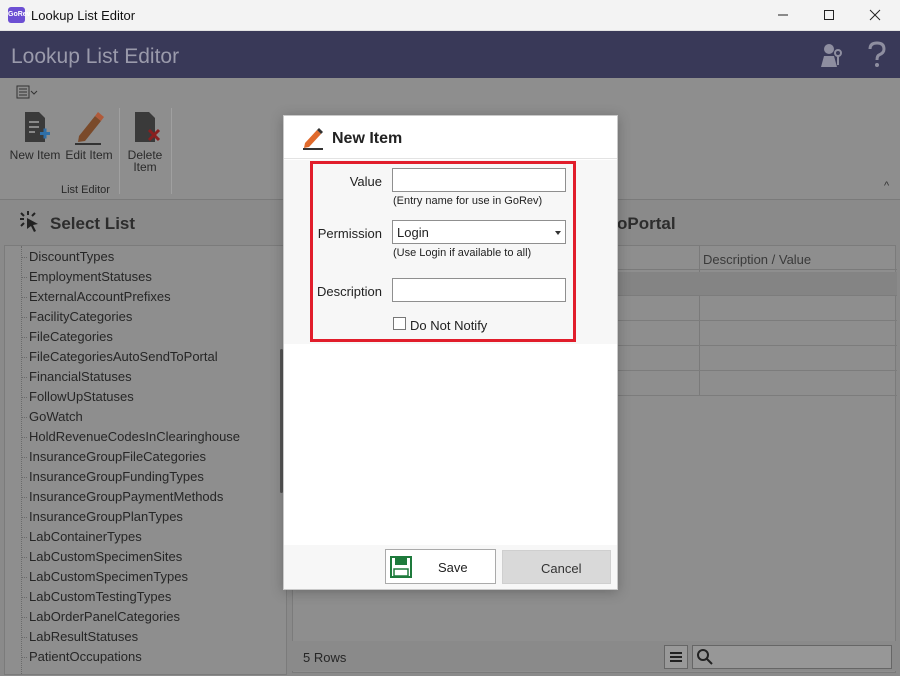 The width and height of the screenshot is (900, 676). I want to click on help-icon, so click(877, 55).